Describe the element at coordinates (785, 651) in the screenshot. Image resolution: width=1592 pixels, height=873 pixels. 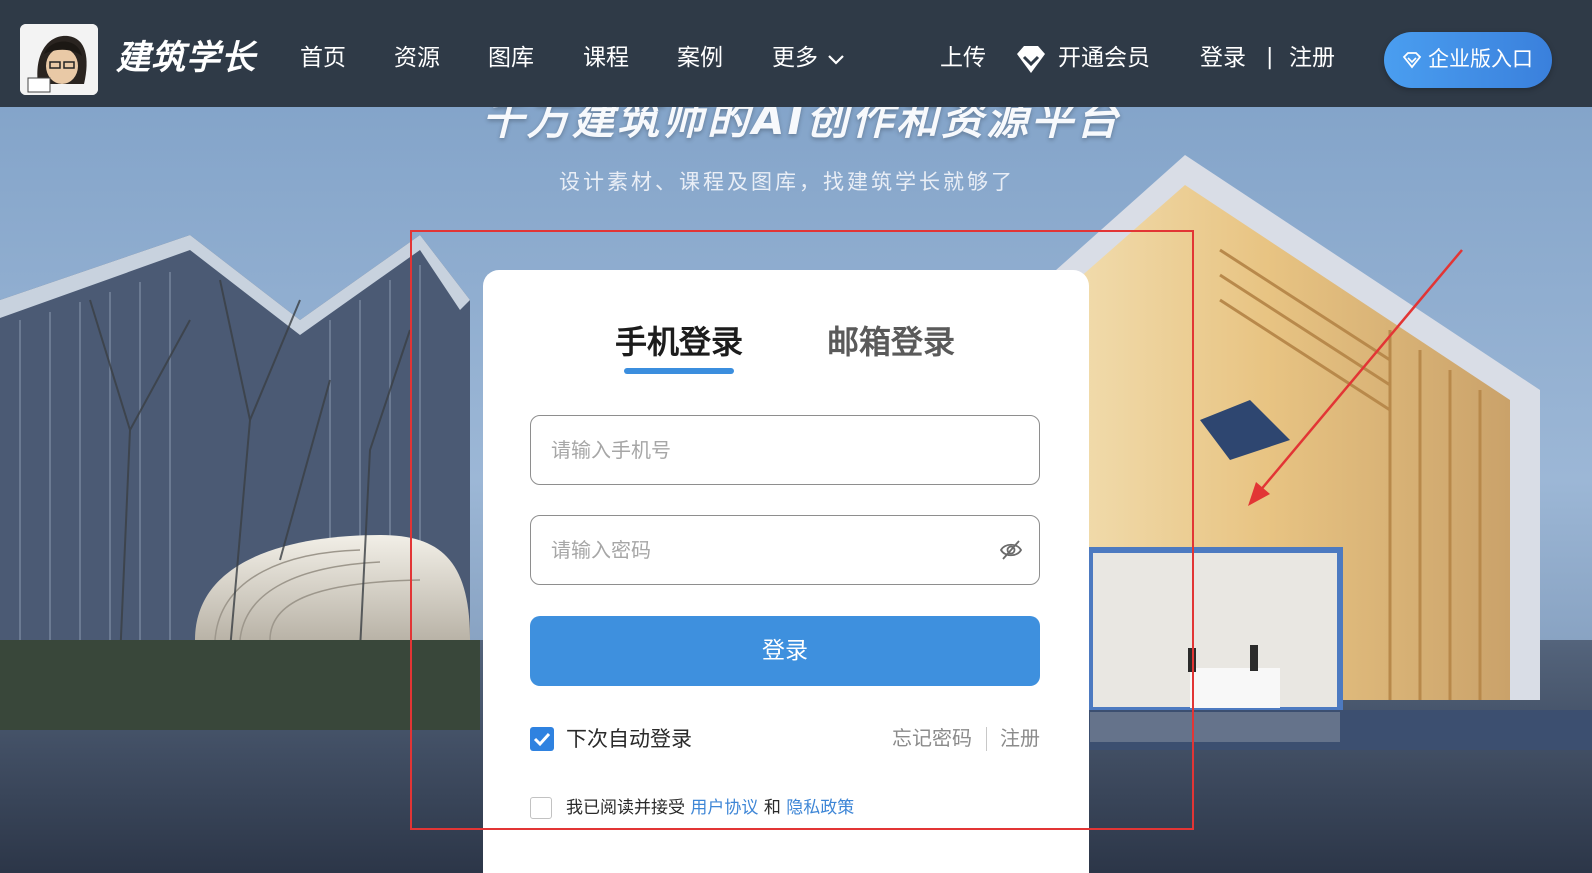
I see `login-submit-button: 登录` at that location.